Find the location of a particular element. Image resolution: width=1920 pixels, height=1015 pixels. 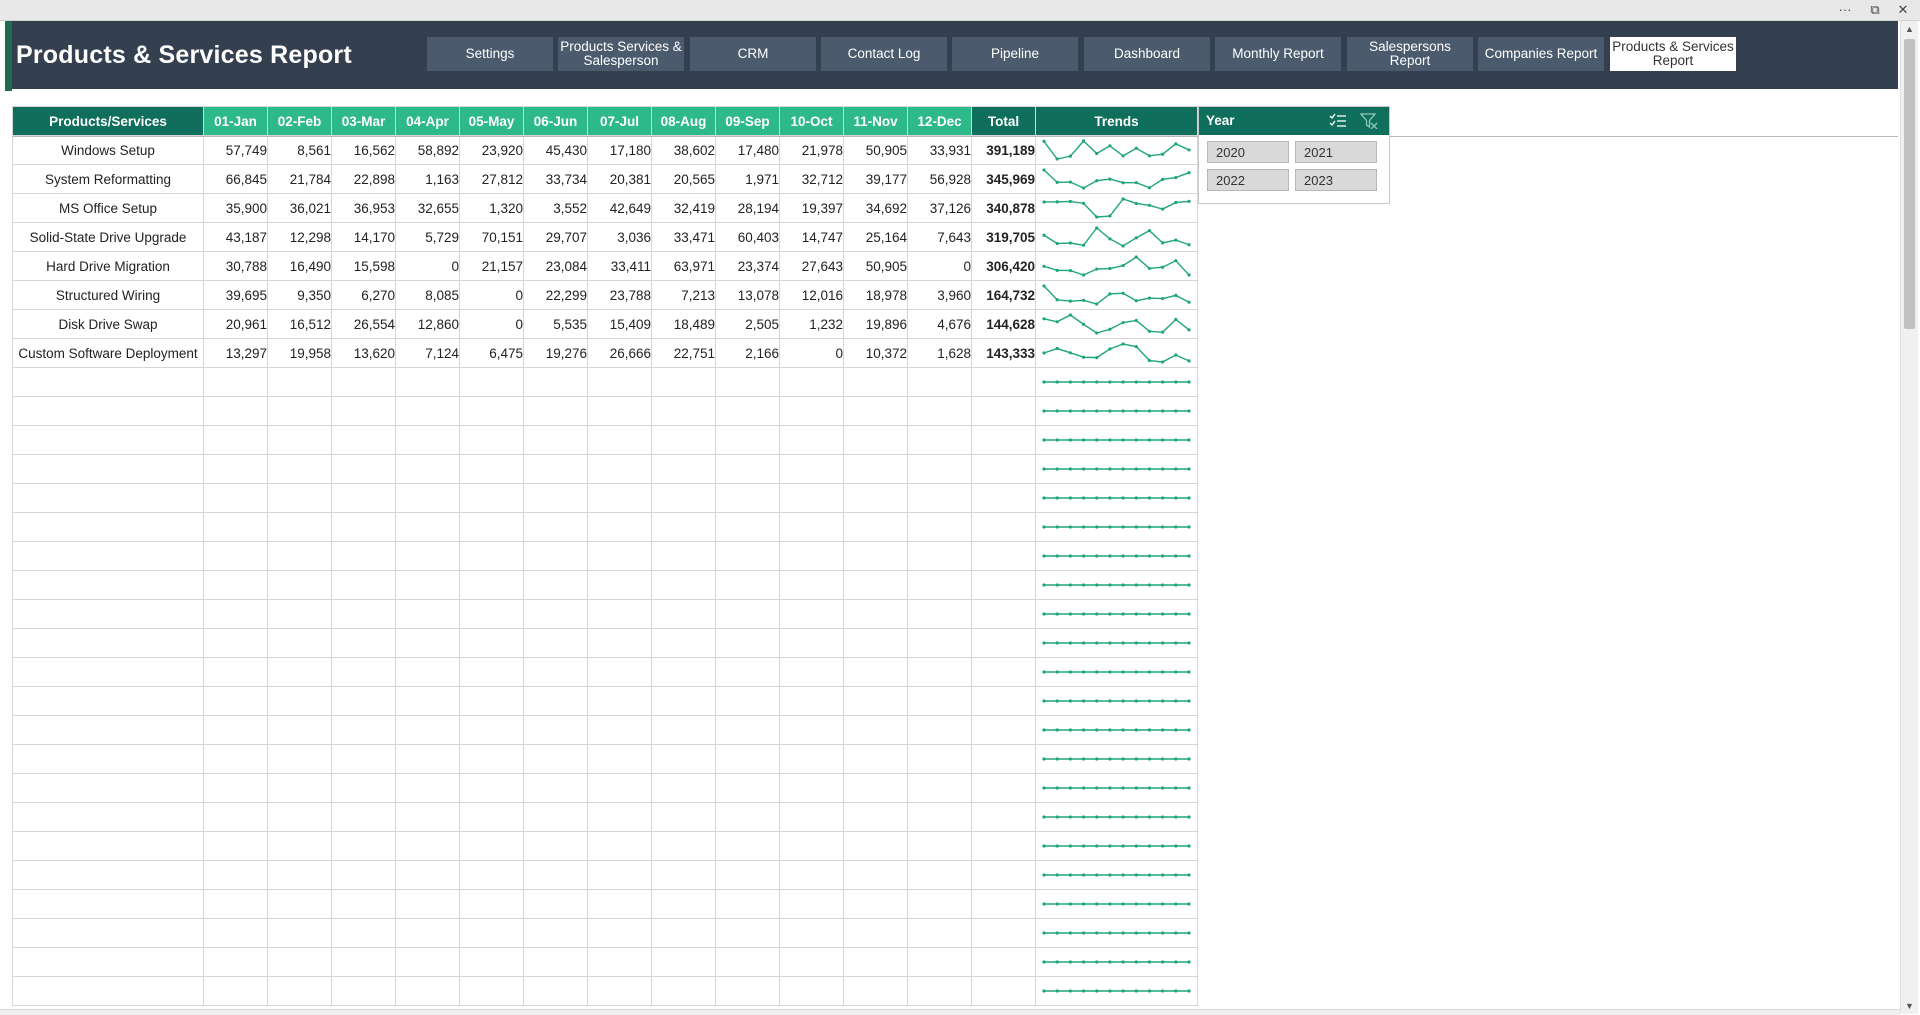

month-value-cell: 17,480 is located at coordinates (747, 150).